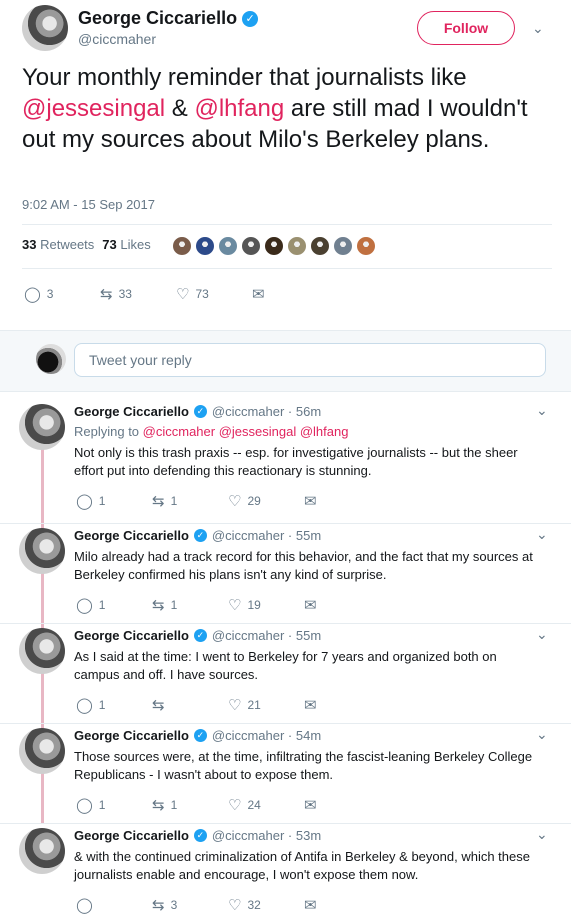  What do you see at coordinates (125, 294) in the screenshot?
I see `retweet-count: 33` at bounding box center [125, 294].